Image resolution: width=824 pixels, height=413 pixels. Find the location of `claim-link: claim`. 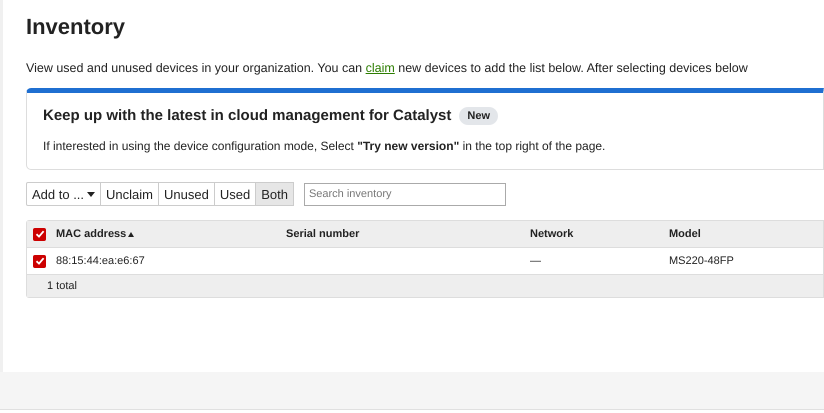

claim-link: claim is located at coordinates (380, 68).